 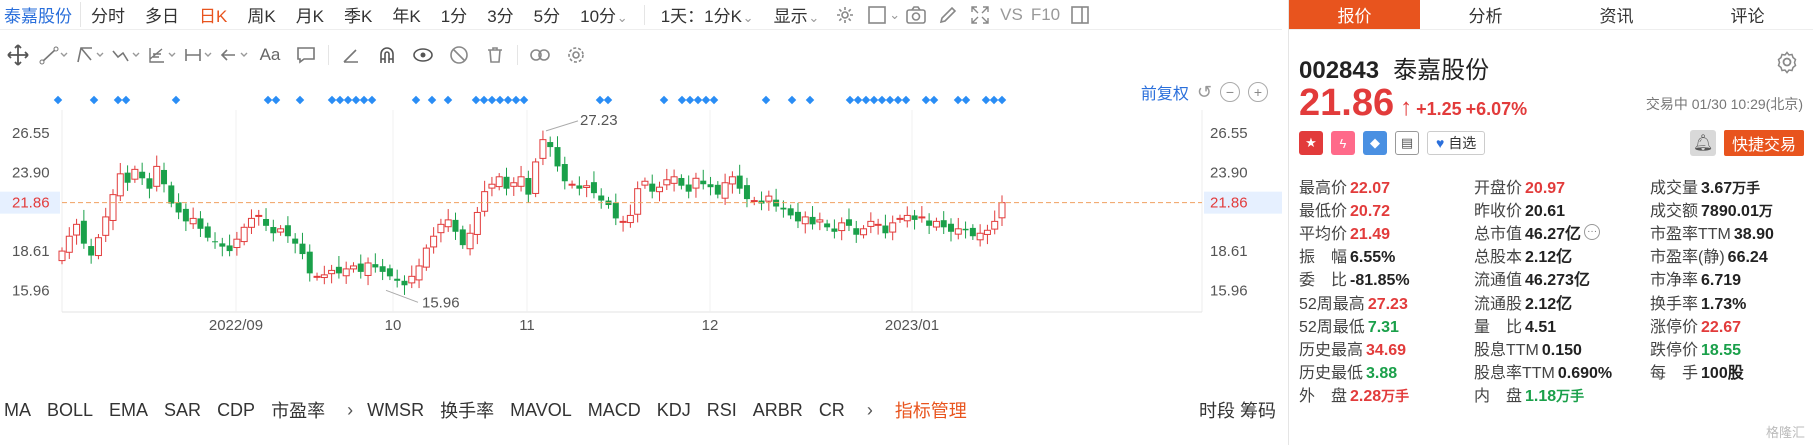 What do you see at coordinates (1747, 14) in the screenshot?
I see `tab-comments: 评论` at bounding box center [1747, 14].